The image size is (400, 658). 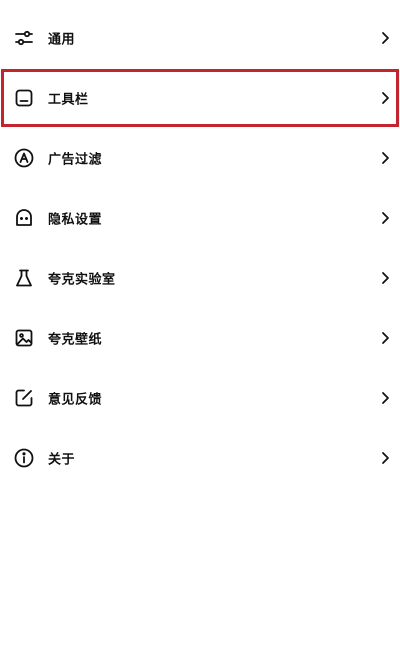 What do you see at coordinates (24, 458) in the screenshot?
I see `info-icon` at bounding box center [24, 458].